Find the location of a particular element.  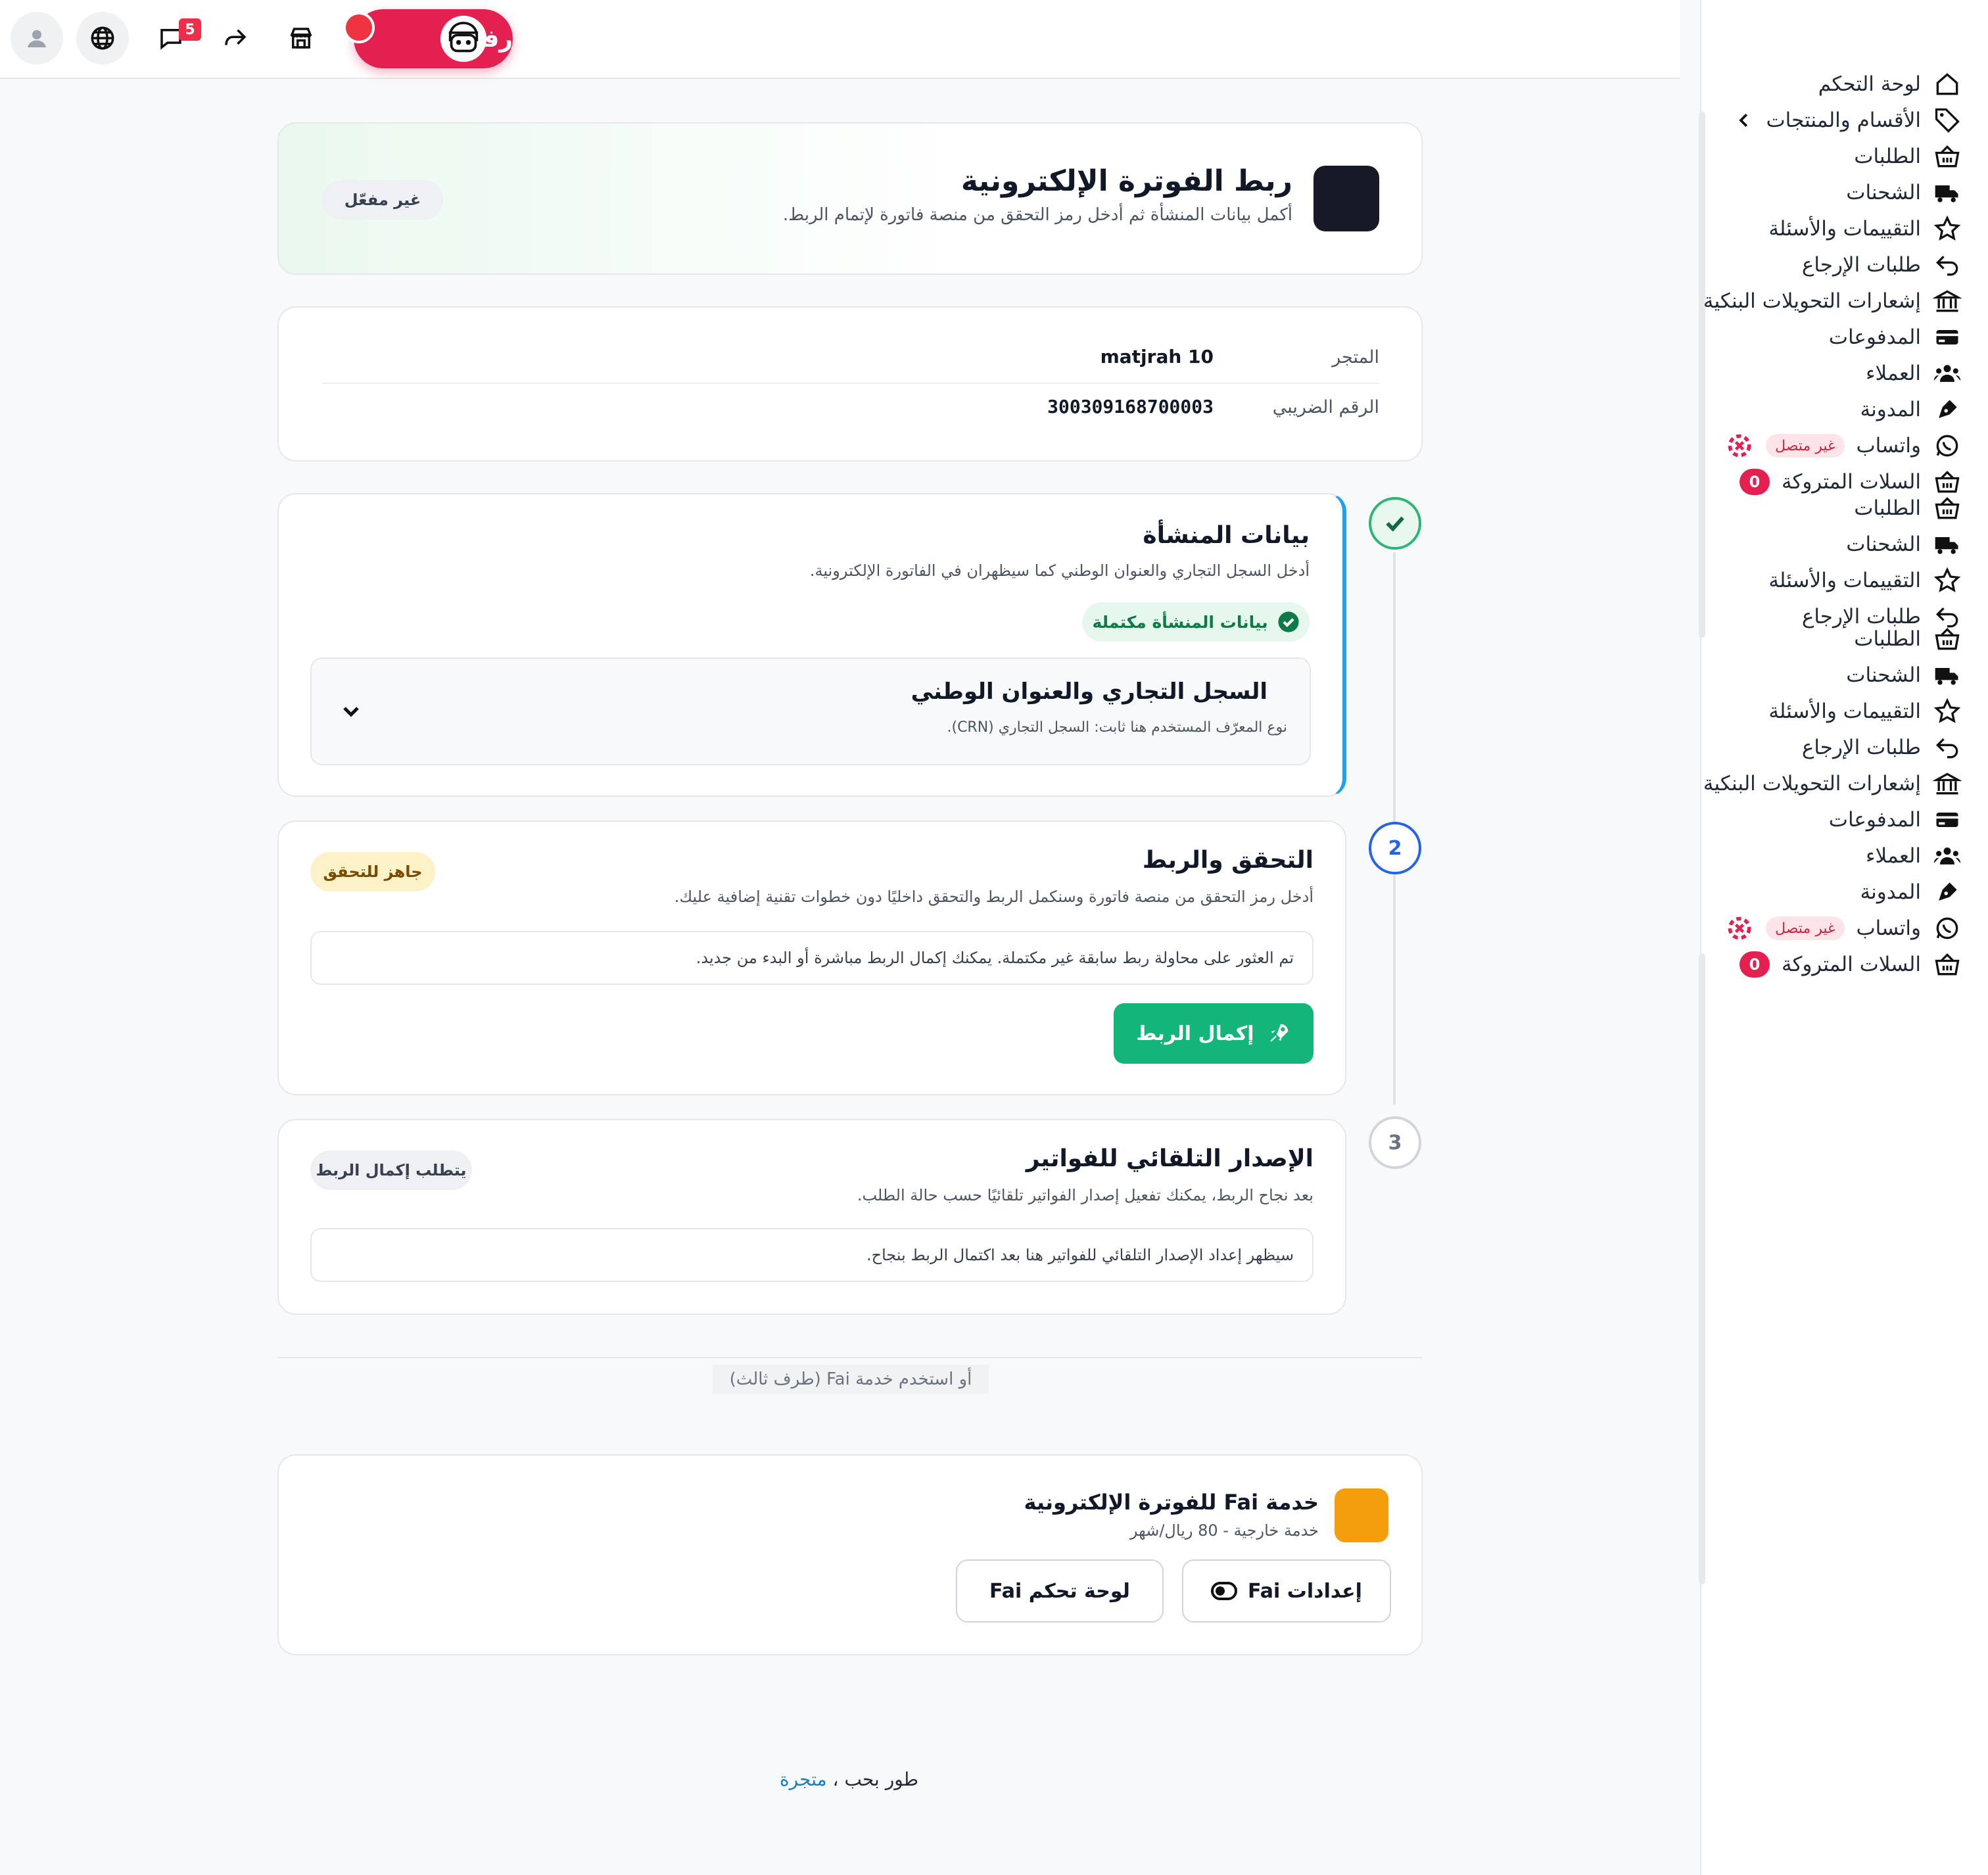

sidebar-item-label: واتساب is located at coordinates (1889, 928).